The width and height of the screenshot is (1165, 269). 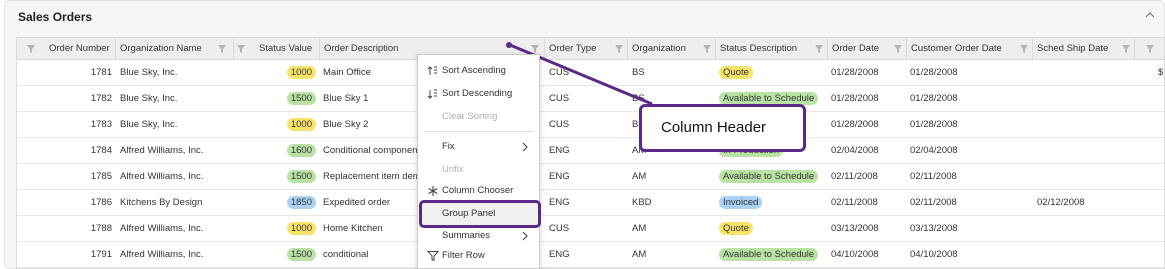 I want to click on column-label: Organization, so click(x=659, y=48).